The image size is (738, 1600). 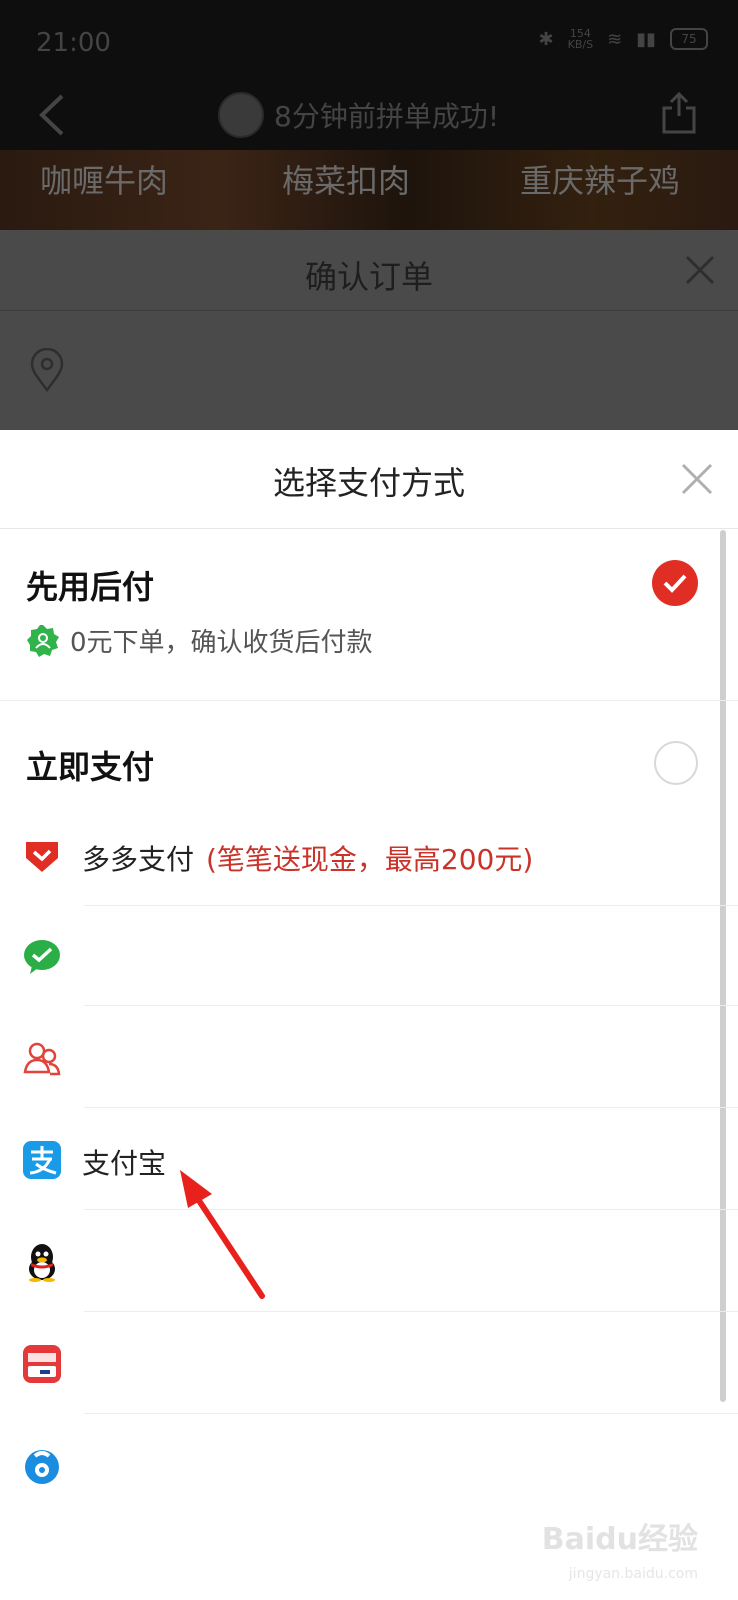 What do you see at coordinates (369, 1160) in the screenshot?
I see `pay-method-alipay: 支付宝` at bounding box center [369, 1160].